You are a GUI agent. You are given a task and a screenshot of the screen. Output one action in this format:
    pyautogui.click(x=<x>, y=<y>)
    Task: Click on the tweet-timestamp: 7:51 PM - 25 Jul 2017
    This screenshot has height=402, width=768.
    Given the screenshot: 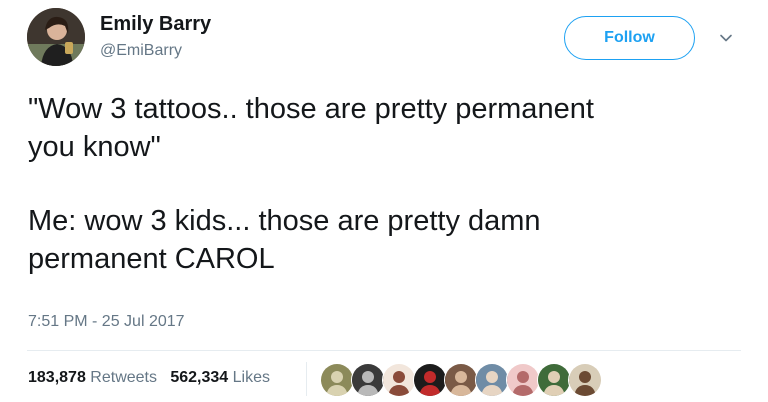 What is the action you would take?
    pyautogui.click(x=106, y=322)
    